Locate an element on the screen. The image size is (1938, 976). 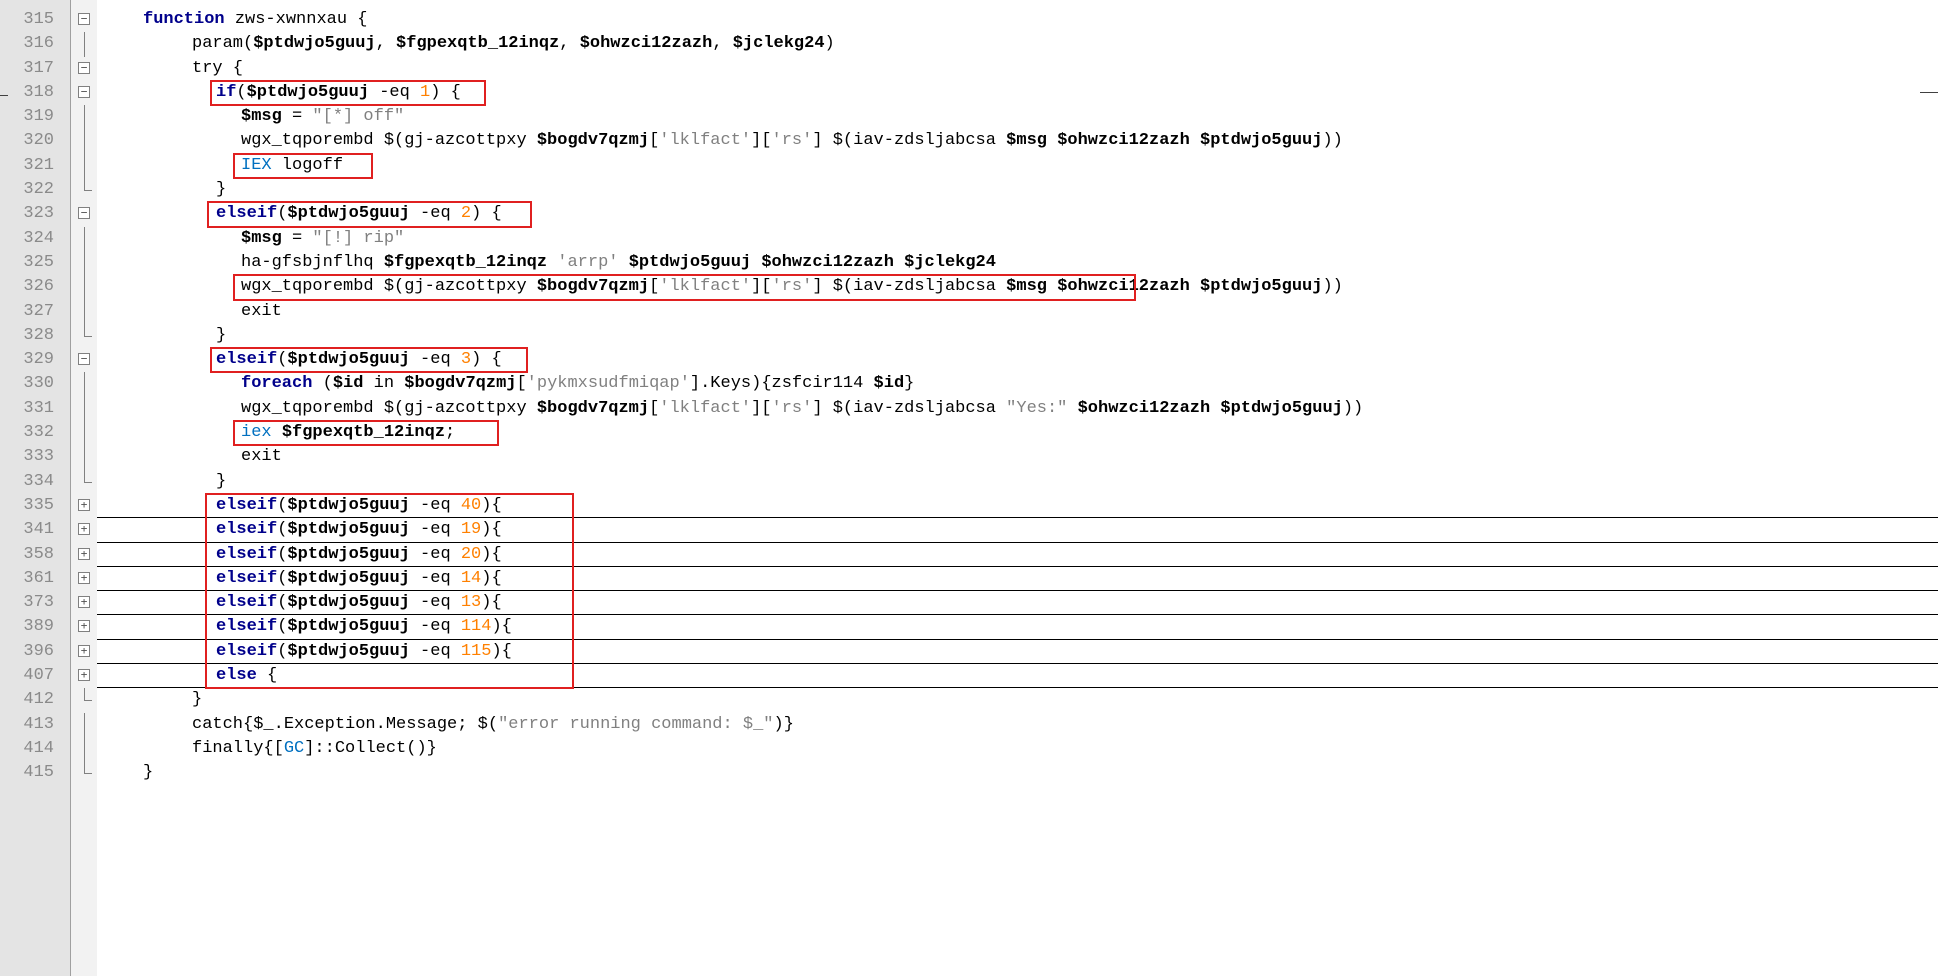
code-line: 415} is located at coordinates (969, 773).